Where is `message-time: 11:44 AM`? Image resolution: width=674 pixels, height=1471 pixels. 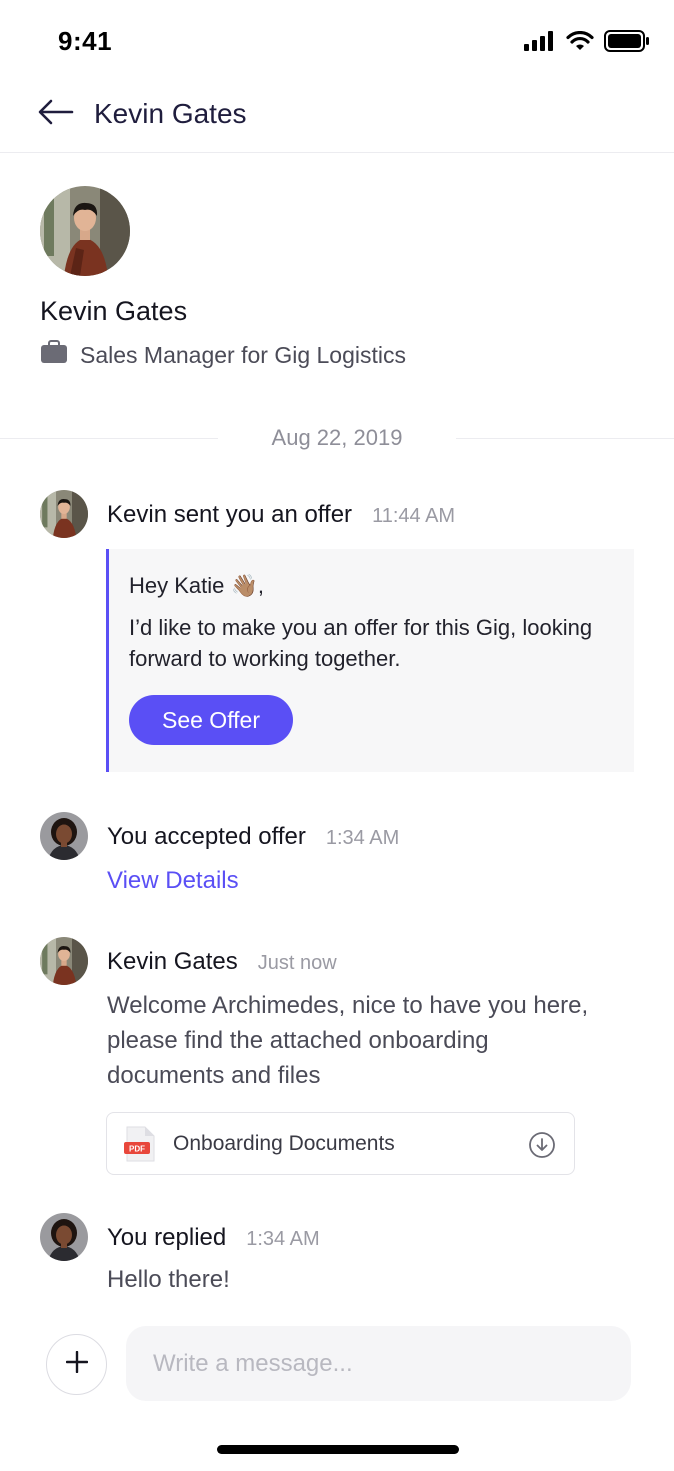
message-time: 11:44 AM is located at coordinates (414, 516).